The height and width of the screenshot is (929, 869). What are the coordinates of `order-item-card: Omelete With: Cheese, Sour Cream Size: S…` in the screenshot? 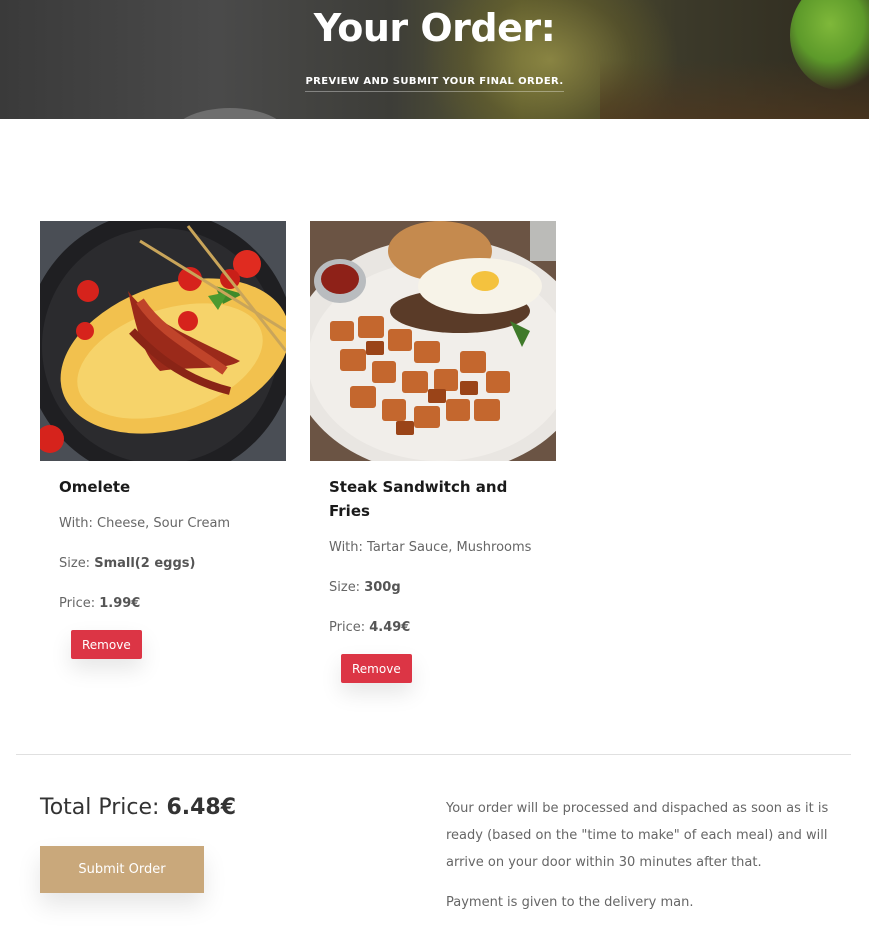 It's located at (163, 440).